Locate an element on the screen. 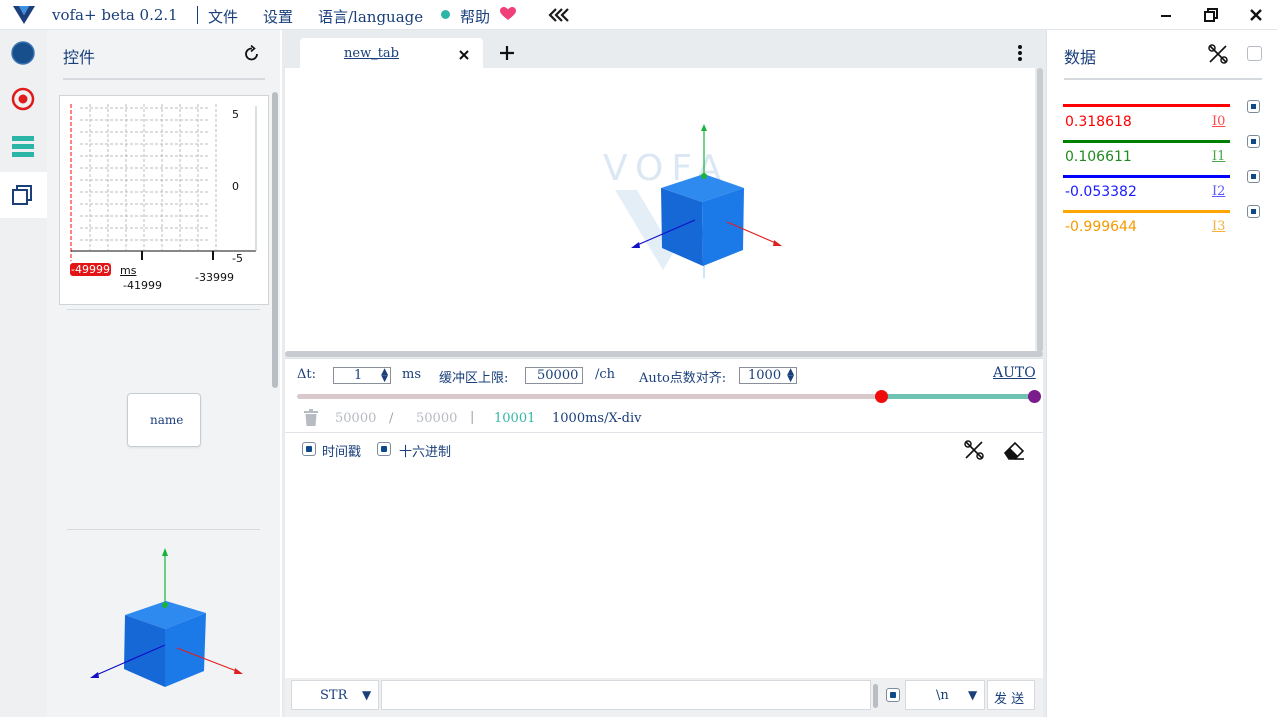  title-separator is located at coordinates (197, 15).